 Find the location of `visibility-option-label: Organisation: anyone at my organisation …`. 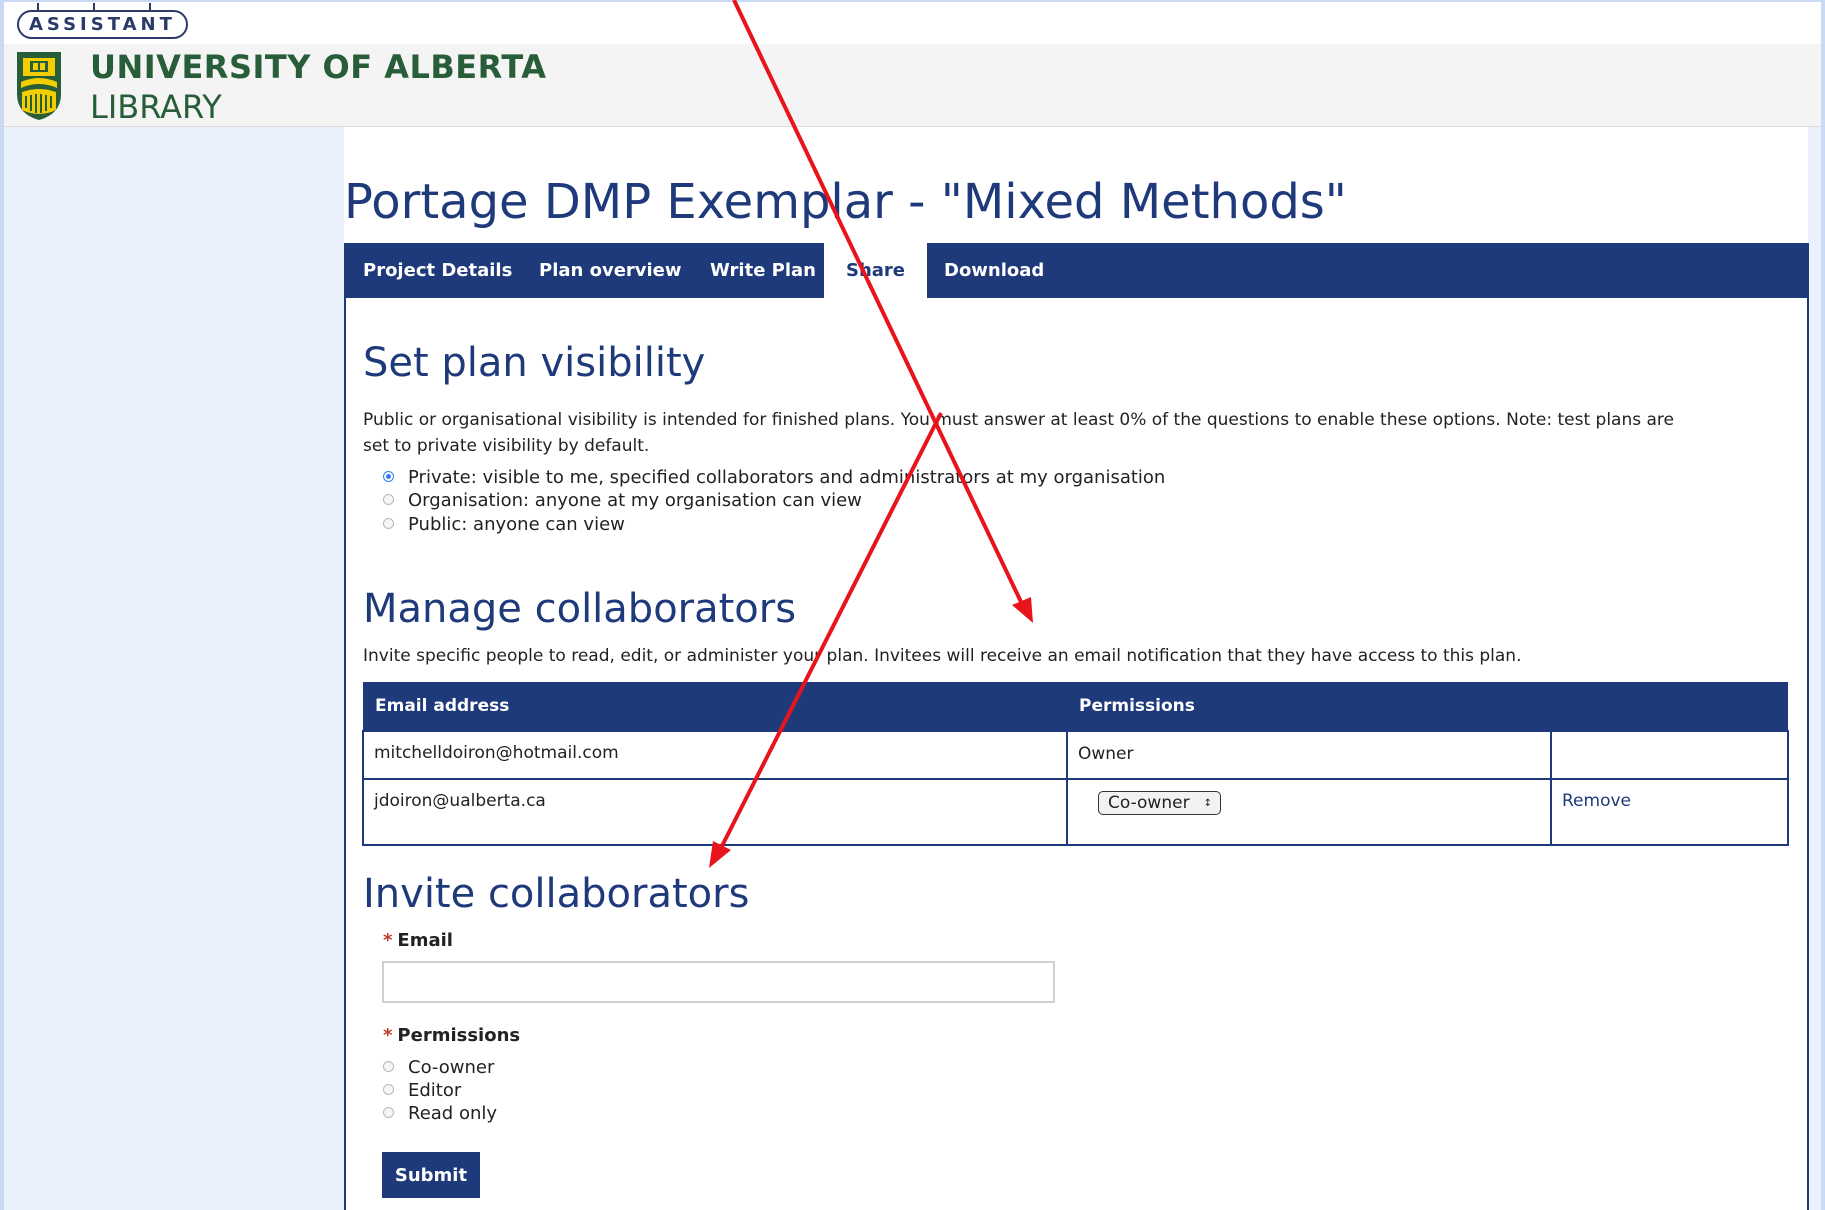

visibility-option-label: Organisation: anyone at my organisation … is located at coordinates (635, 500).